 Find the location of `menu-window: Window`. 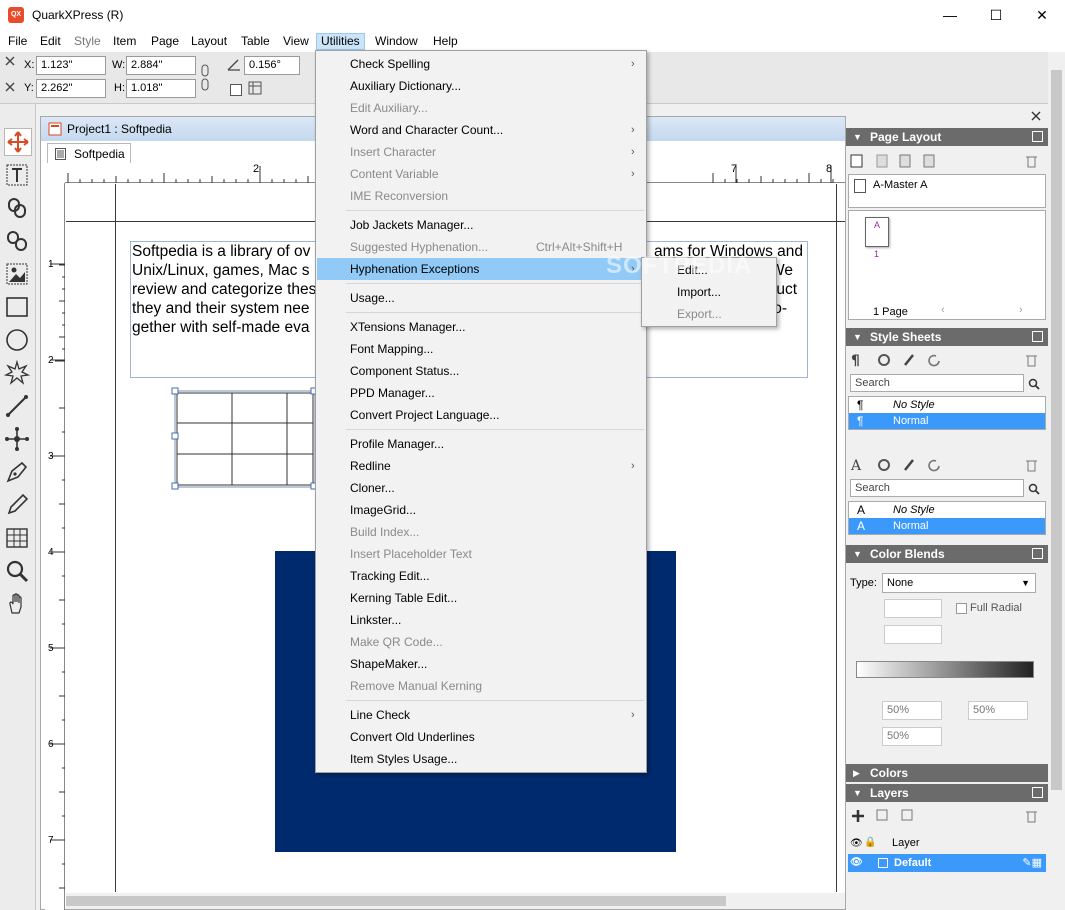

menu-window: Window is located at coordinates (396, 41).